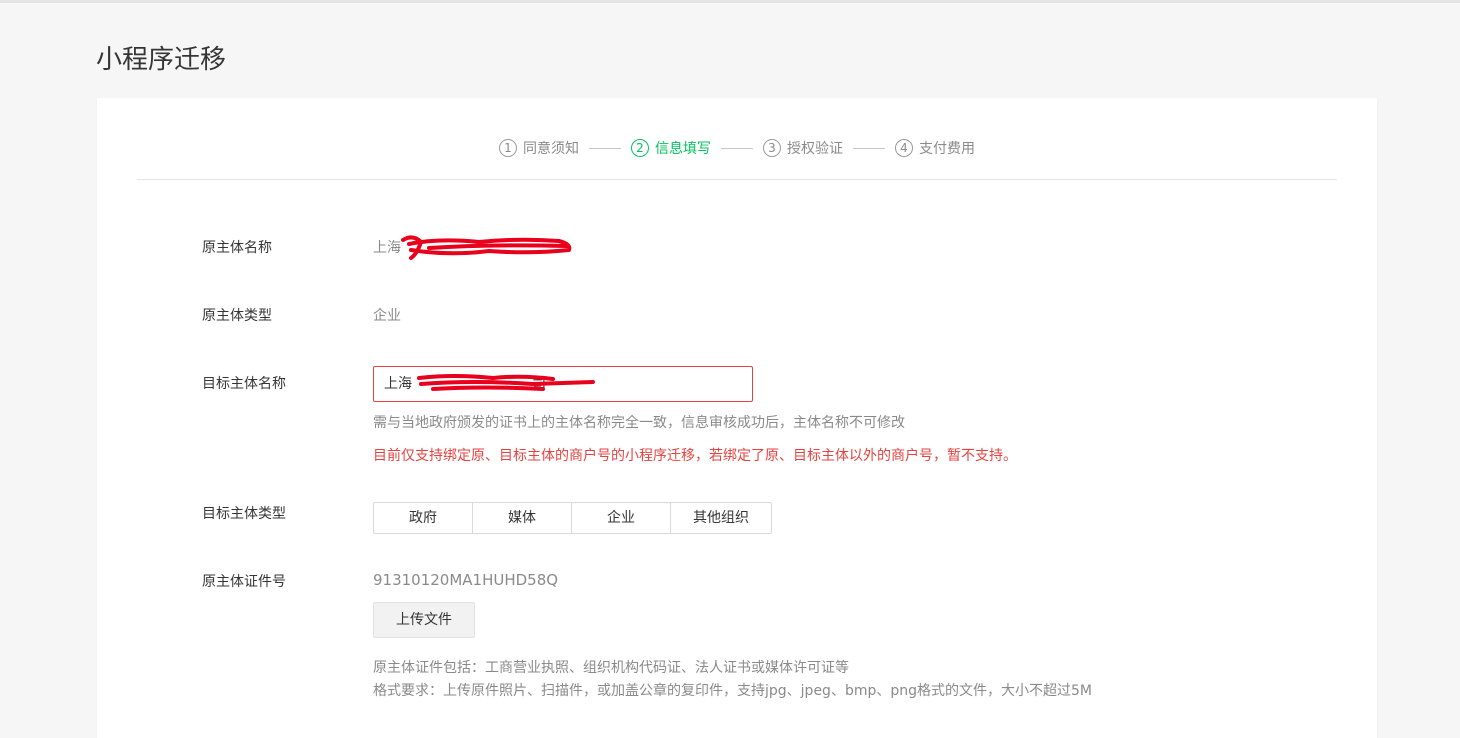  What do you see at coordinates (387, 316) in the screenshot?
I see `original-type-value: 企业` at bounding box center [387, 316].